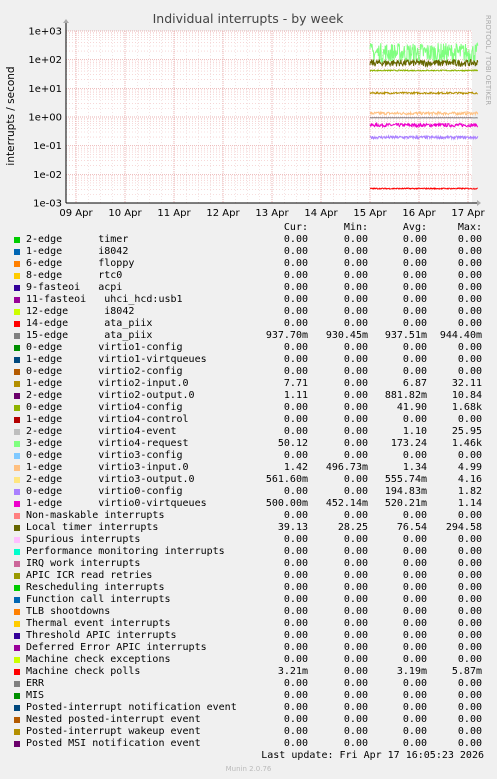 The width and height of the screenshot is (497, 779). Describe the element at coordinates (469, 503) in the screenshot. I see `legend-max-value: 1.14` at that location.